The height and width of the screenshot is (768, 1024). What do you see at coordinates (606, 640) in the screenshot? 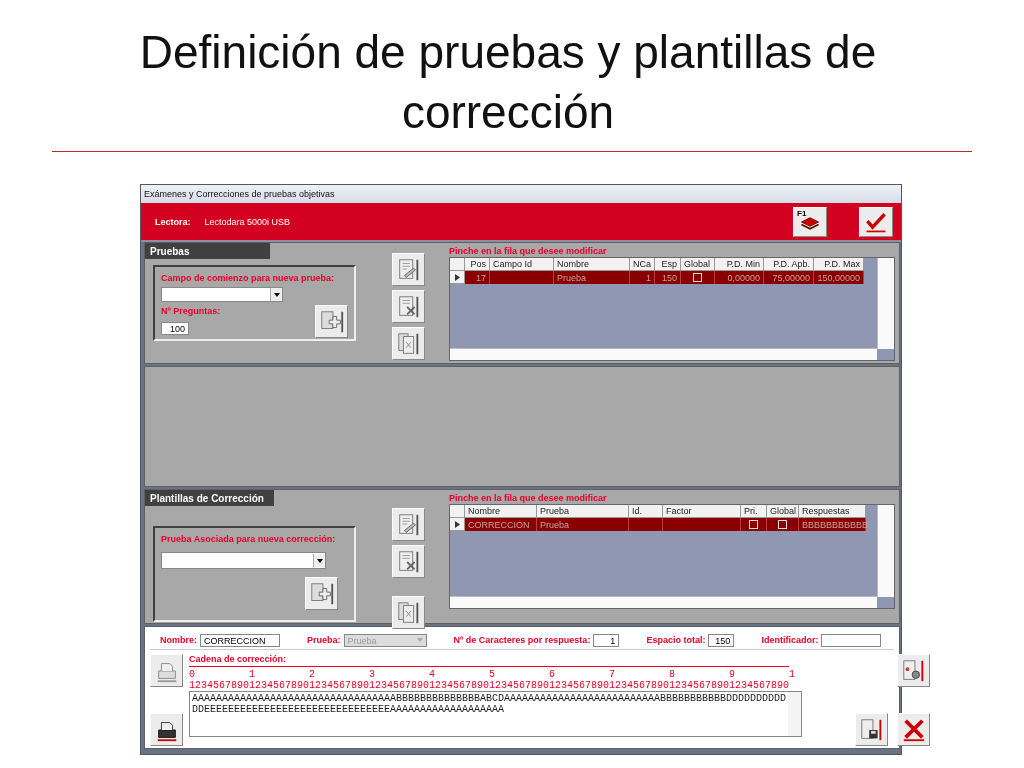
I see `input-field: 1` at bounding box center [606, 640].